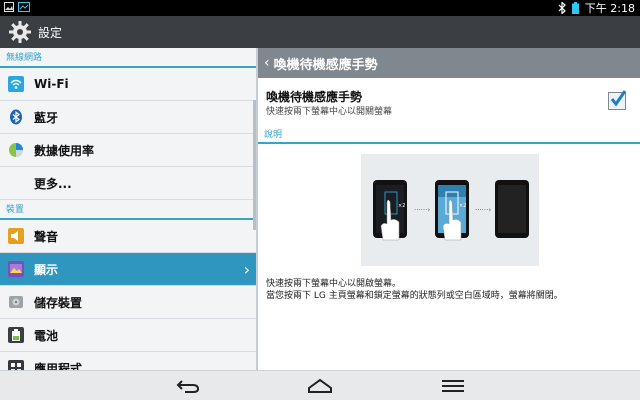  I want to click on back-button, so click(188, 386).